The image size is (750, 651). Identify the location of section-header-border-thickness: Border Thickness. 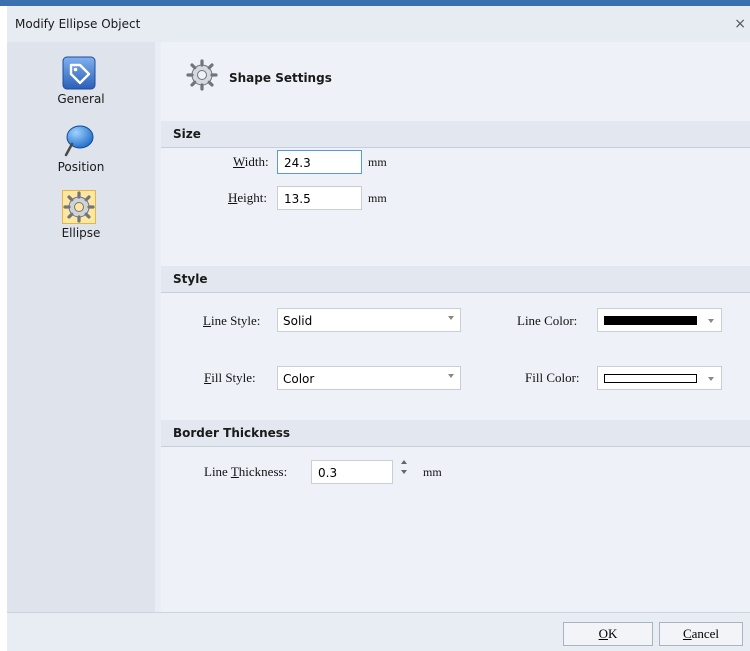
(455, 433).